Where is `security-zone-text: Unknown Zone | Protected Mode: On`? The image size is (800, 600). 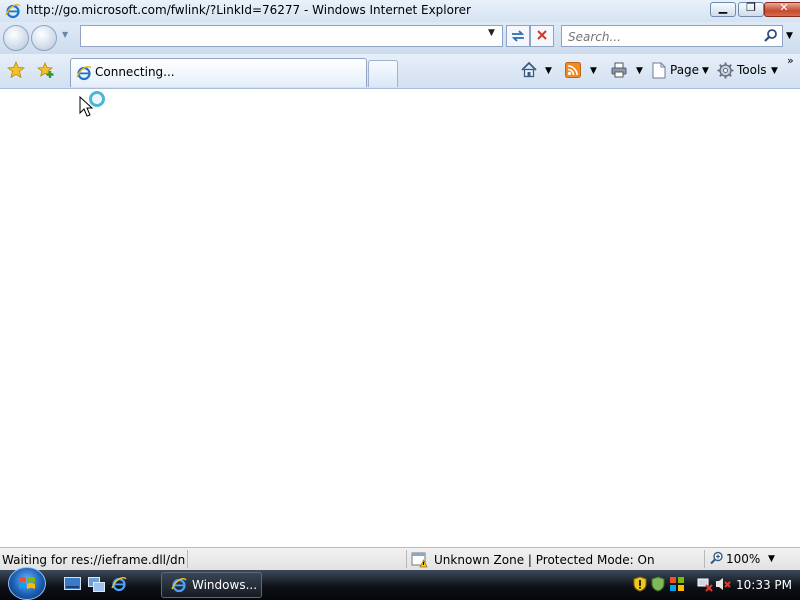
security-zone-text: Unknown Zone | Protected Mode: On is located at coordinates (544, 560).